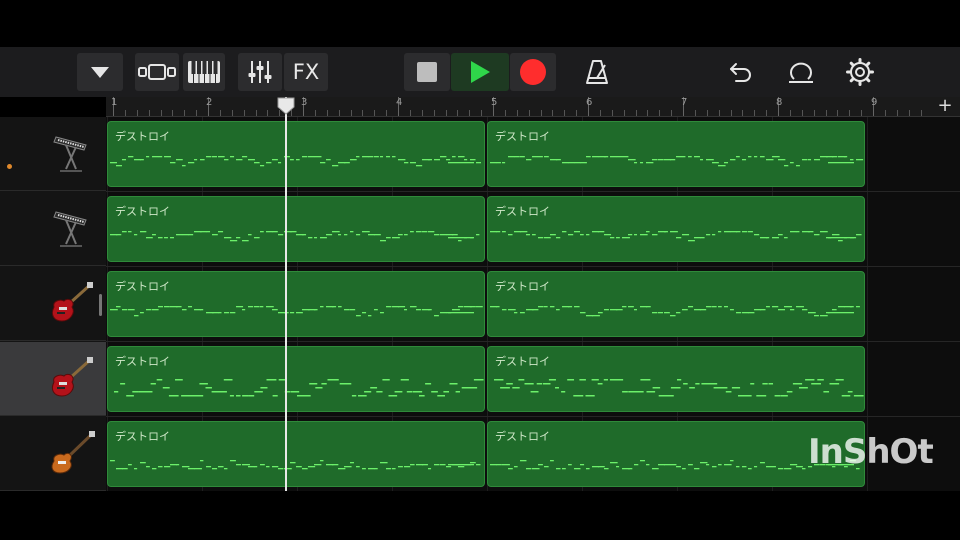  Describe the element at coordinates (945, 106) in the screenshot. I see `add-section-button: +` at that location.